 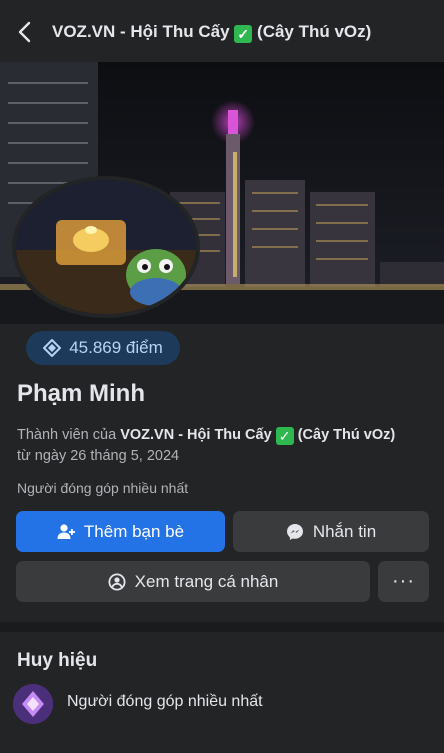 I want to click on view-profile-button: Xem trang cá nhân, so click(x=193, y=581).